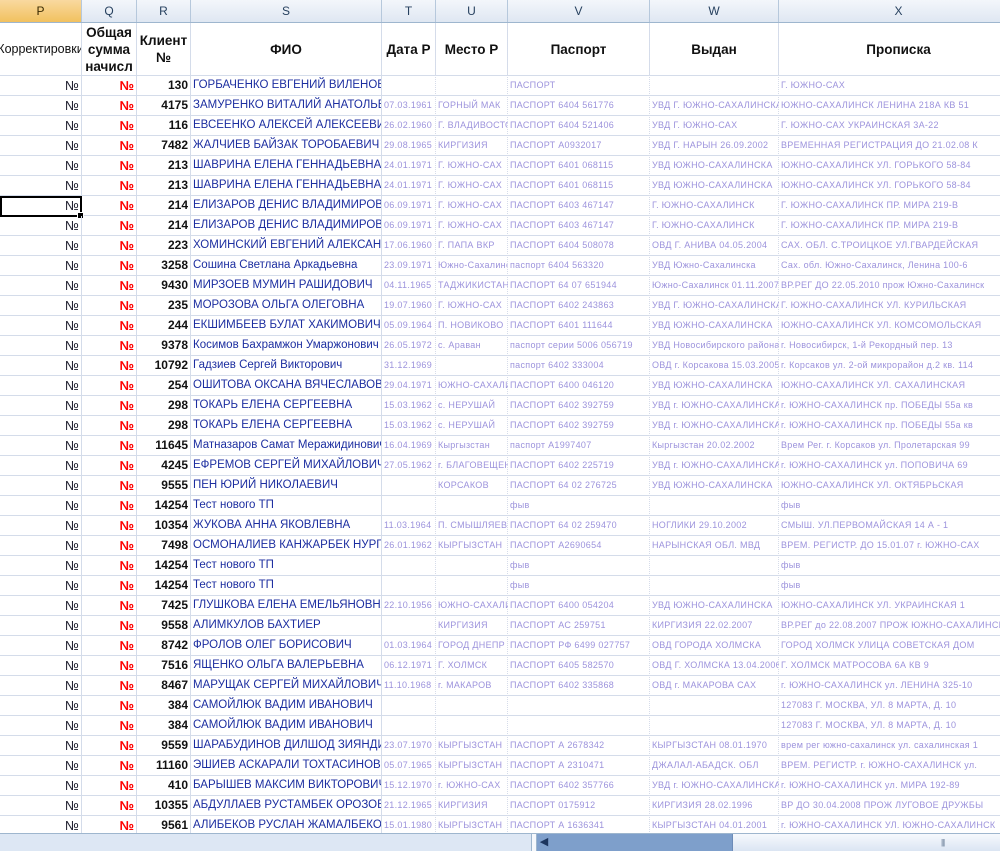 This screenshot has height=851, width=1000. What do you see at coordinates (164, 425) in the screenshot?
I see `cell-client-no: 298` at bounding box center [164, 425].